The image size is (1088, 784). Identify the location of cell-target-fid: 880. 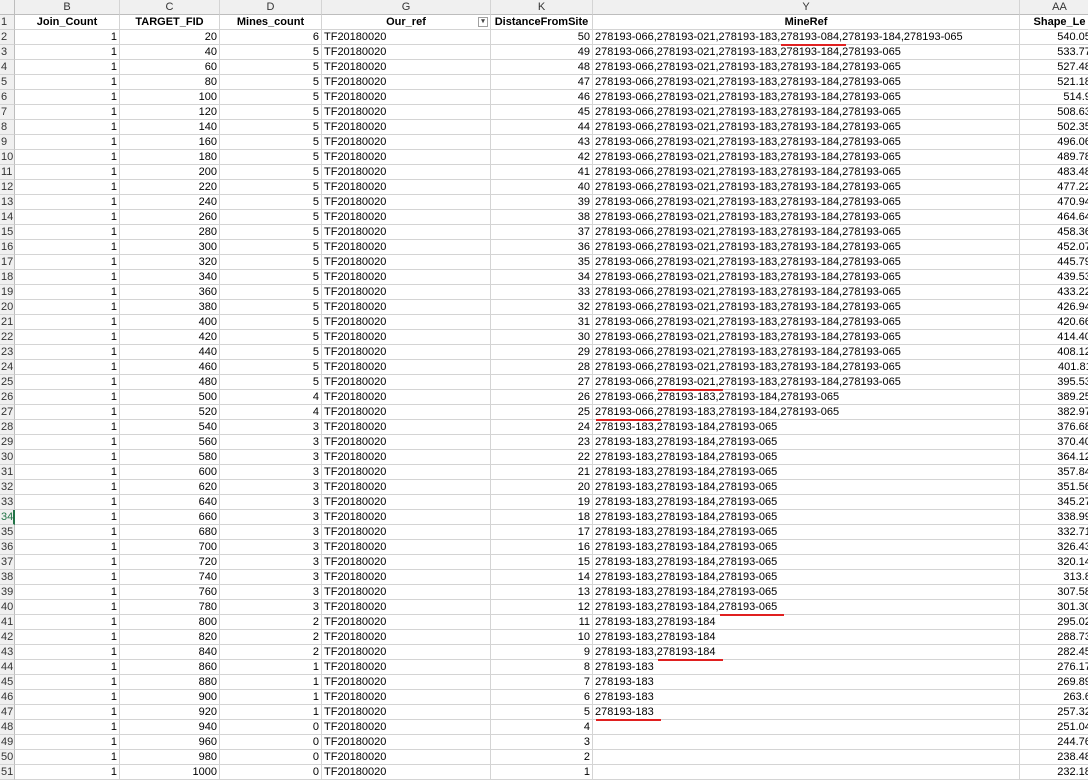
(170, 682).